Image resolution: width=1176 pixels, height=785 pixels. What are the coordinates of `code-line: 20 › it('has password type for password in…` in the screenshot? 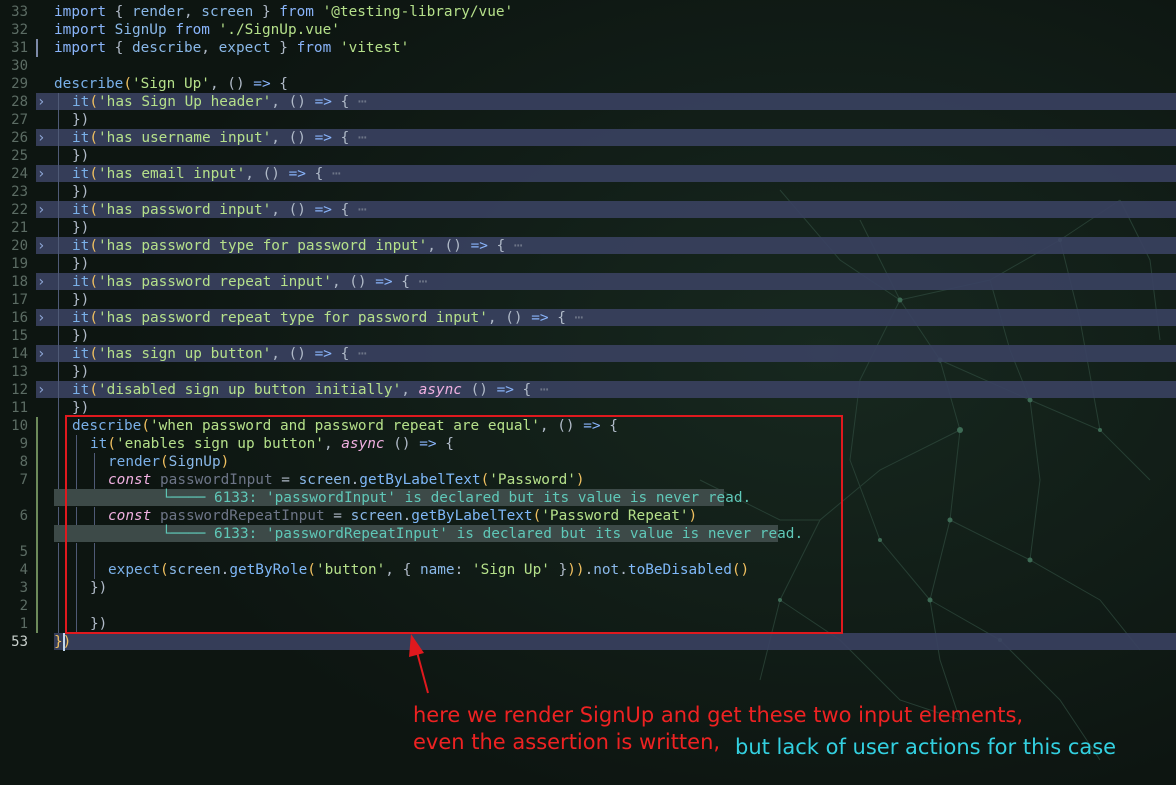 It's located at (588, 246).